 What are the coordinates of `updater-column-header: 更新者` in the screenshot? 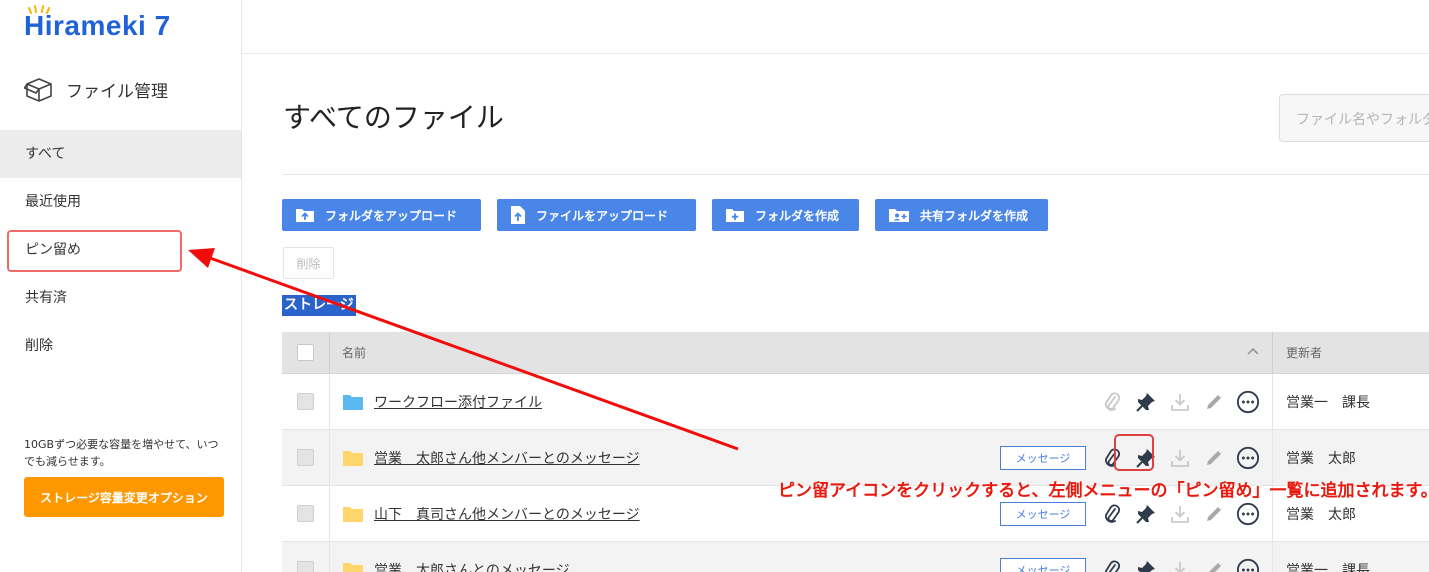 It's located at (1351, 352).